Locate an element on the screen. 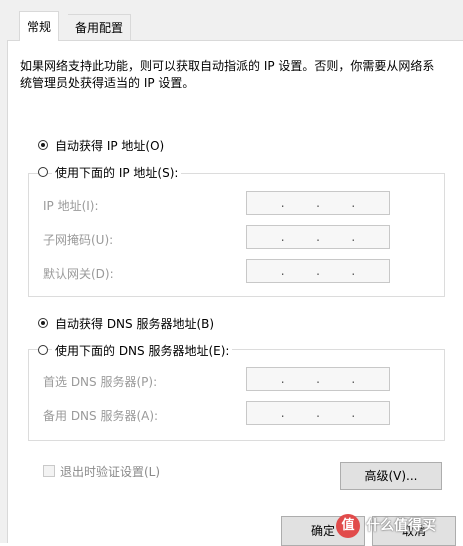 The image size is (463, 546). auto-ip-radio is located at coordinates (43, 145).